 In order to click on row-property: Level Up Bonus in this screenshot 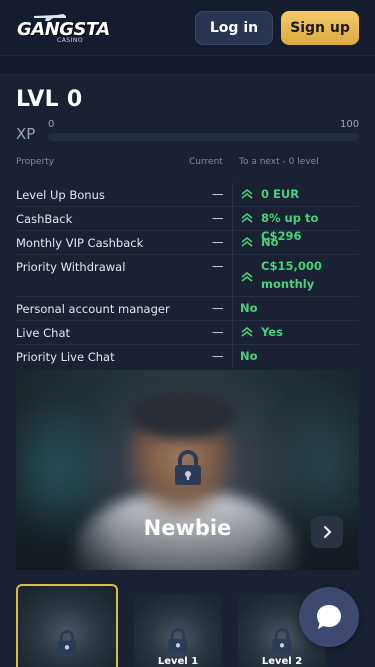, I will do `click(60, 195)`.